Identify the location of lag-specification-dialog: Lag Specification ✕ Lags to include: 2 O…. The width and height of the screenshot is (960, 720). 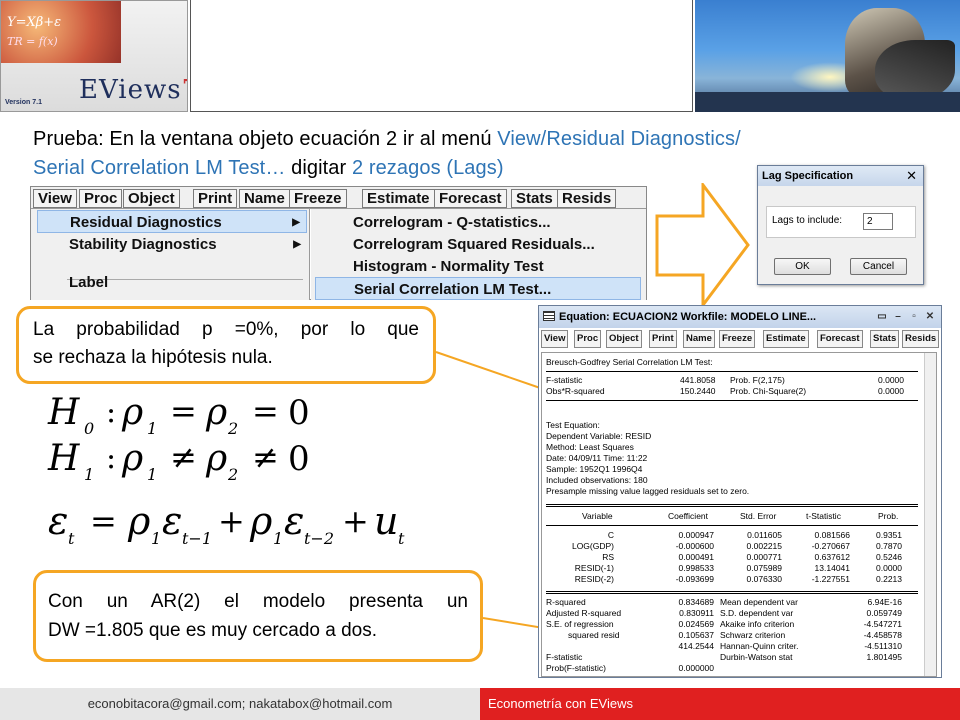
(840, 225).